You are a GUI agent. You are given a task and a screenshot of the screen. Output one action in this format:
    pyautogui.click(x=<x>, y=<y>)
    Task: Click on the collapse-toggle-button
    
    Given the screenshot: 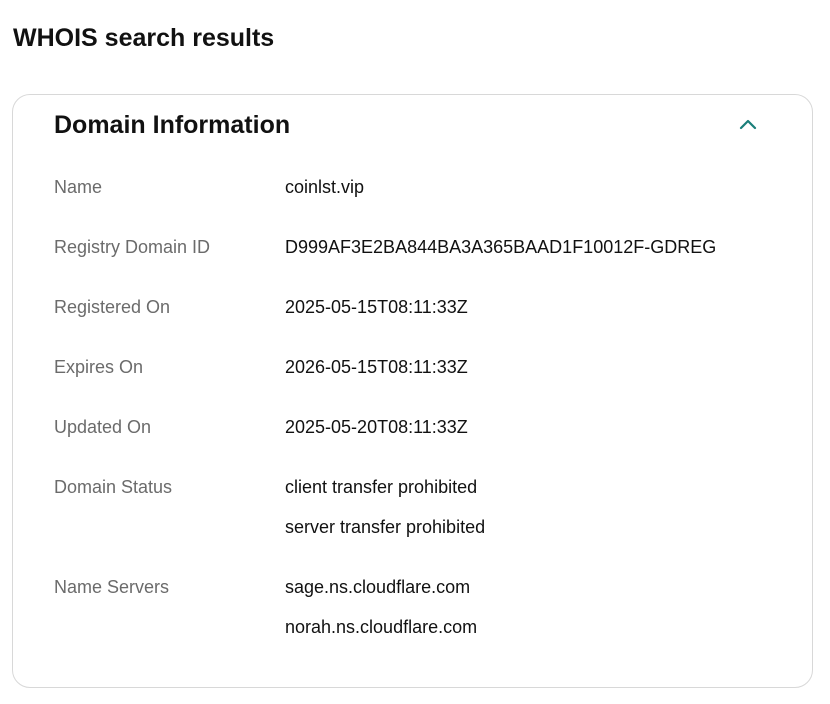 What is the action you would take?
    pyautogui.click(x=748, y=125)
    